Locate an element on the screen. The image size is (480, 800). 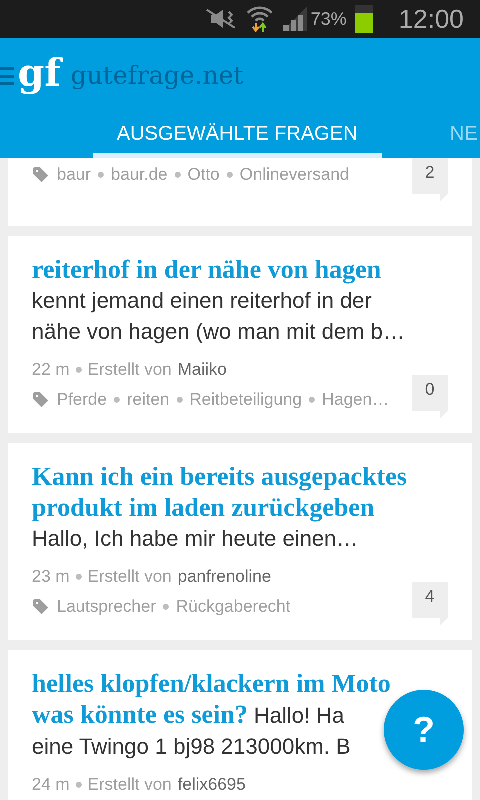
tag-link: Onlineversand is located at coordinates (295, 175).